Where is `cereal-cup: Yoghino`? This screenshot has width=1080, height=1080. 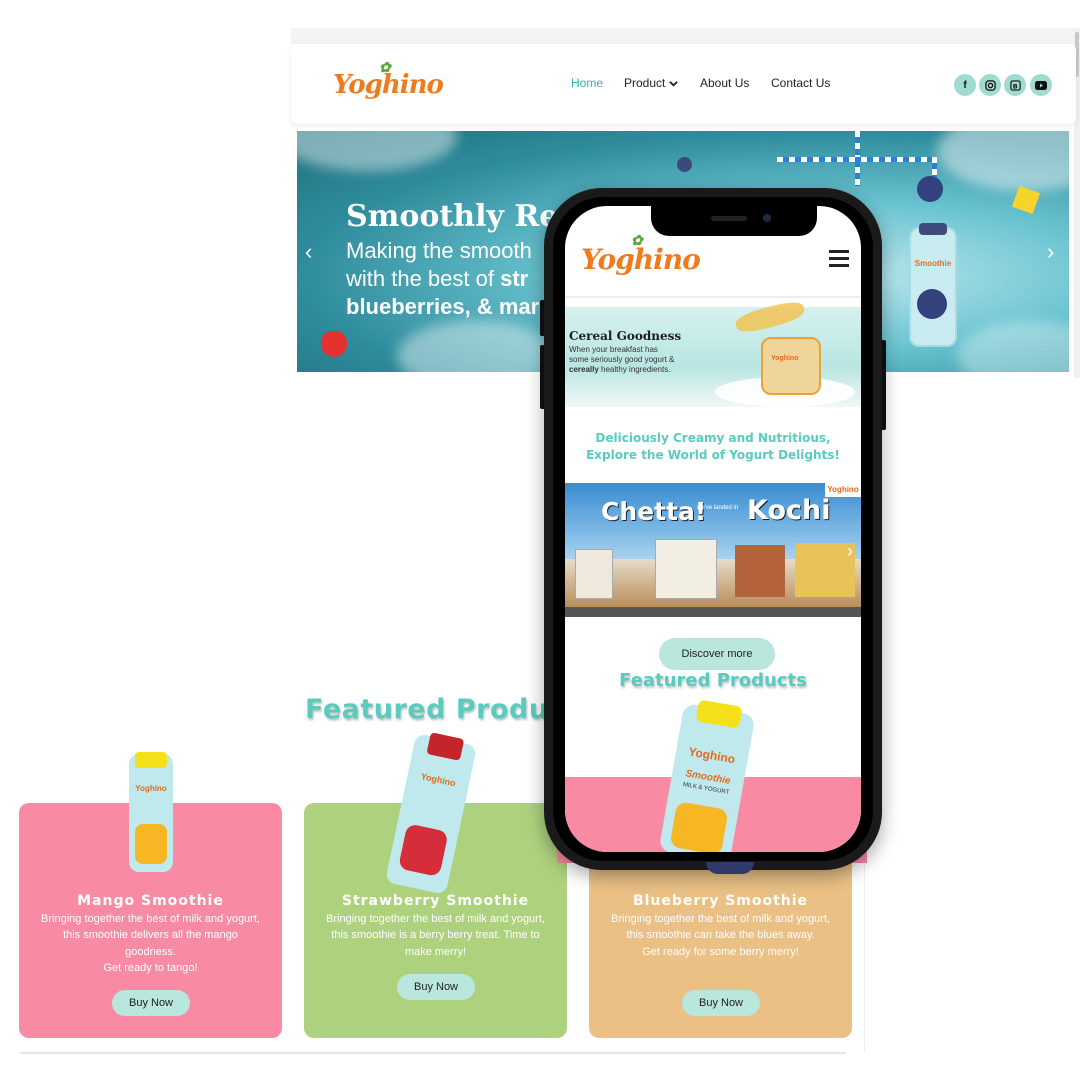
cereal-cup: Yoghino is located at coordinates (791, 366).